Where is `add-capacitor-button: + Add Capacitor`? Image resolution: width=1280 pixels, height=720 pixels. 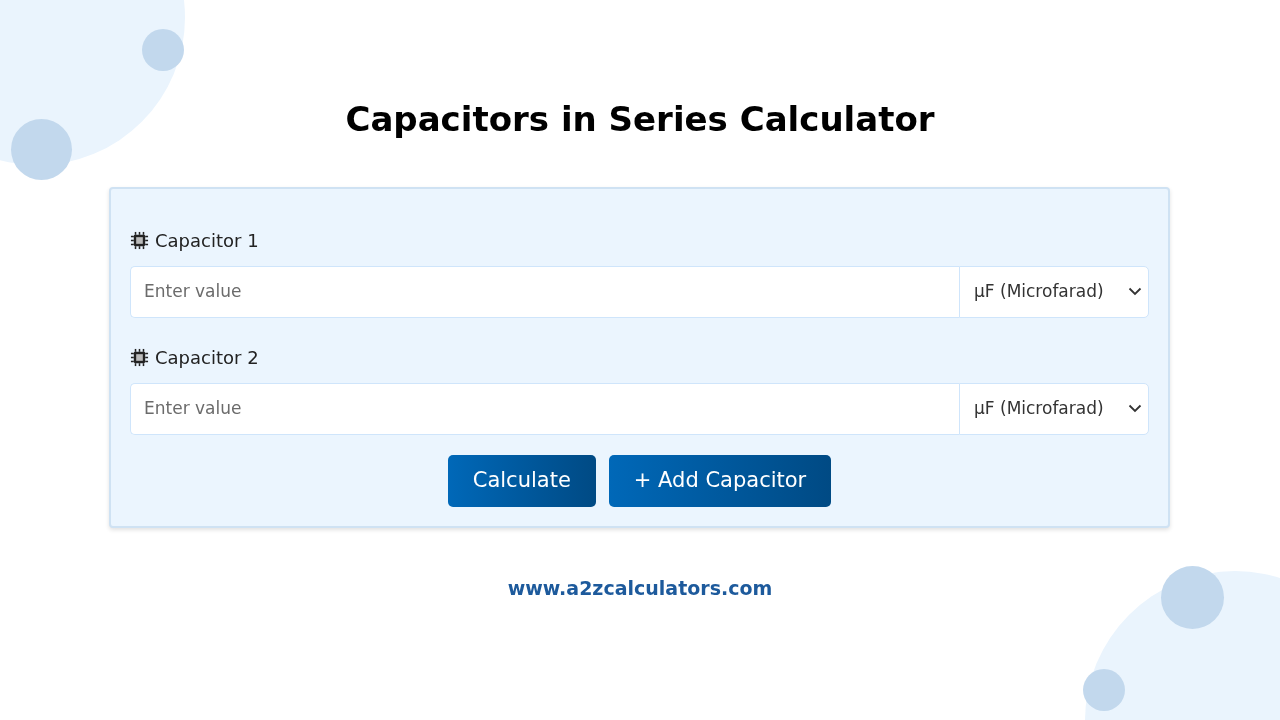
add-capacitor-button: + Add Capacitor is located at coordinates (720, 480).